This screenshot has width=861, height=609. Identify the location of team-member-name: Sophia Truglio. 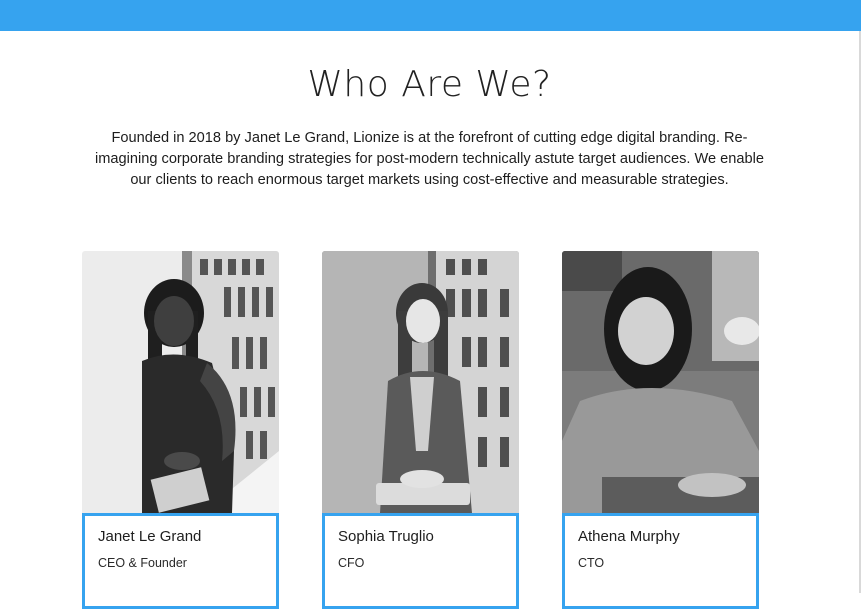
(386, 536).